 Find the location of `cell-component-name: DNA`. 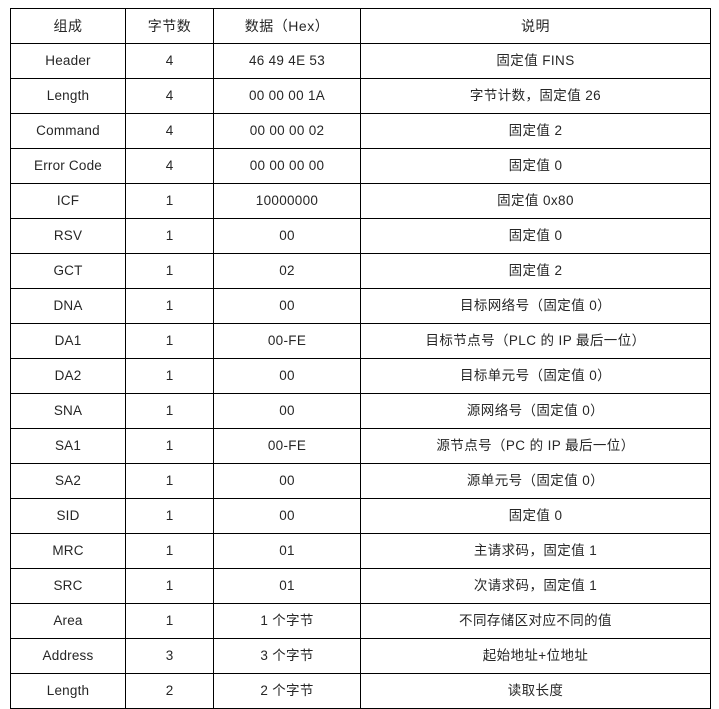

cell-component-name: DNA is located at coordinates (68, 306).